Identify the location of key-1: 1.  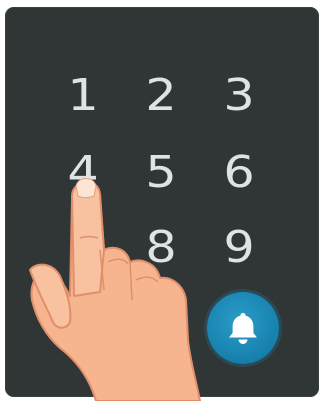
(83, 95).